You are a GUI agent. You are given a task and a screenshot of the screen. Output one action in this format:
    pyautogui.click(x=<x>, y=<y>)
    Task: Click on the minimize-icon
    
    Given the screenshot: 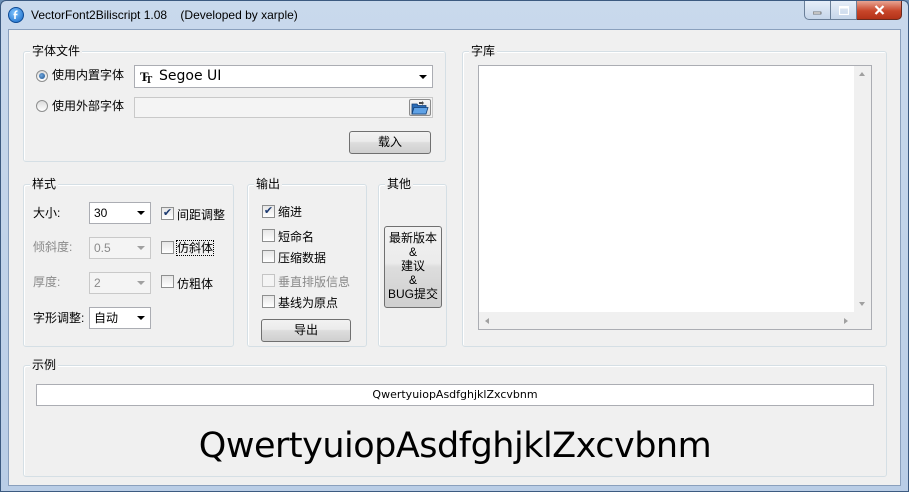 What is the action you would take?
    pyautogui.click(x=817, y=12)
    